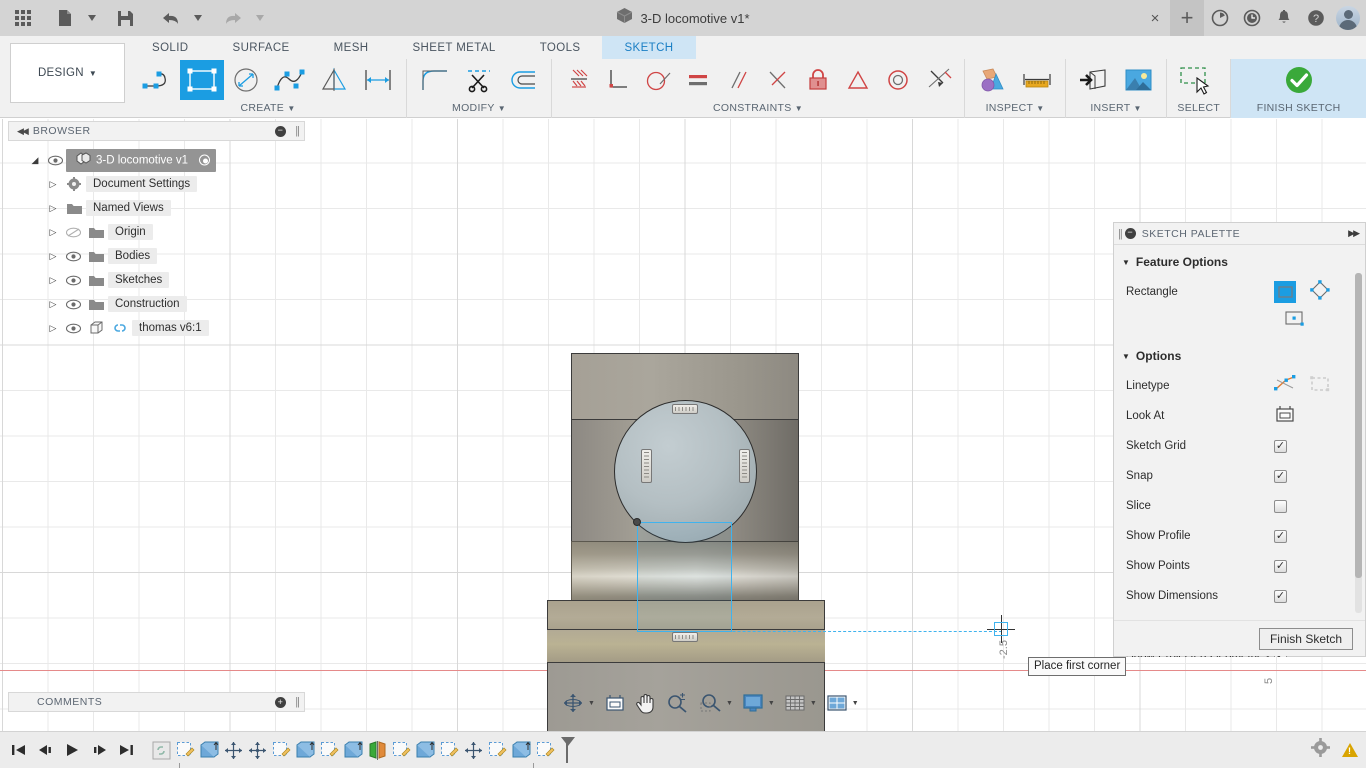 Image resolution: width=1366 pixels, height=768 pixels. What do you see at coordinates (351, 47) in the screenshot?
I see `tab-mesh: MESH` at bounding box center [351, 47].